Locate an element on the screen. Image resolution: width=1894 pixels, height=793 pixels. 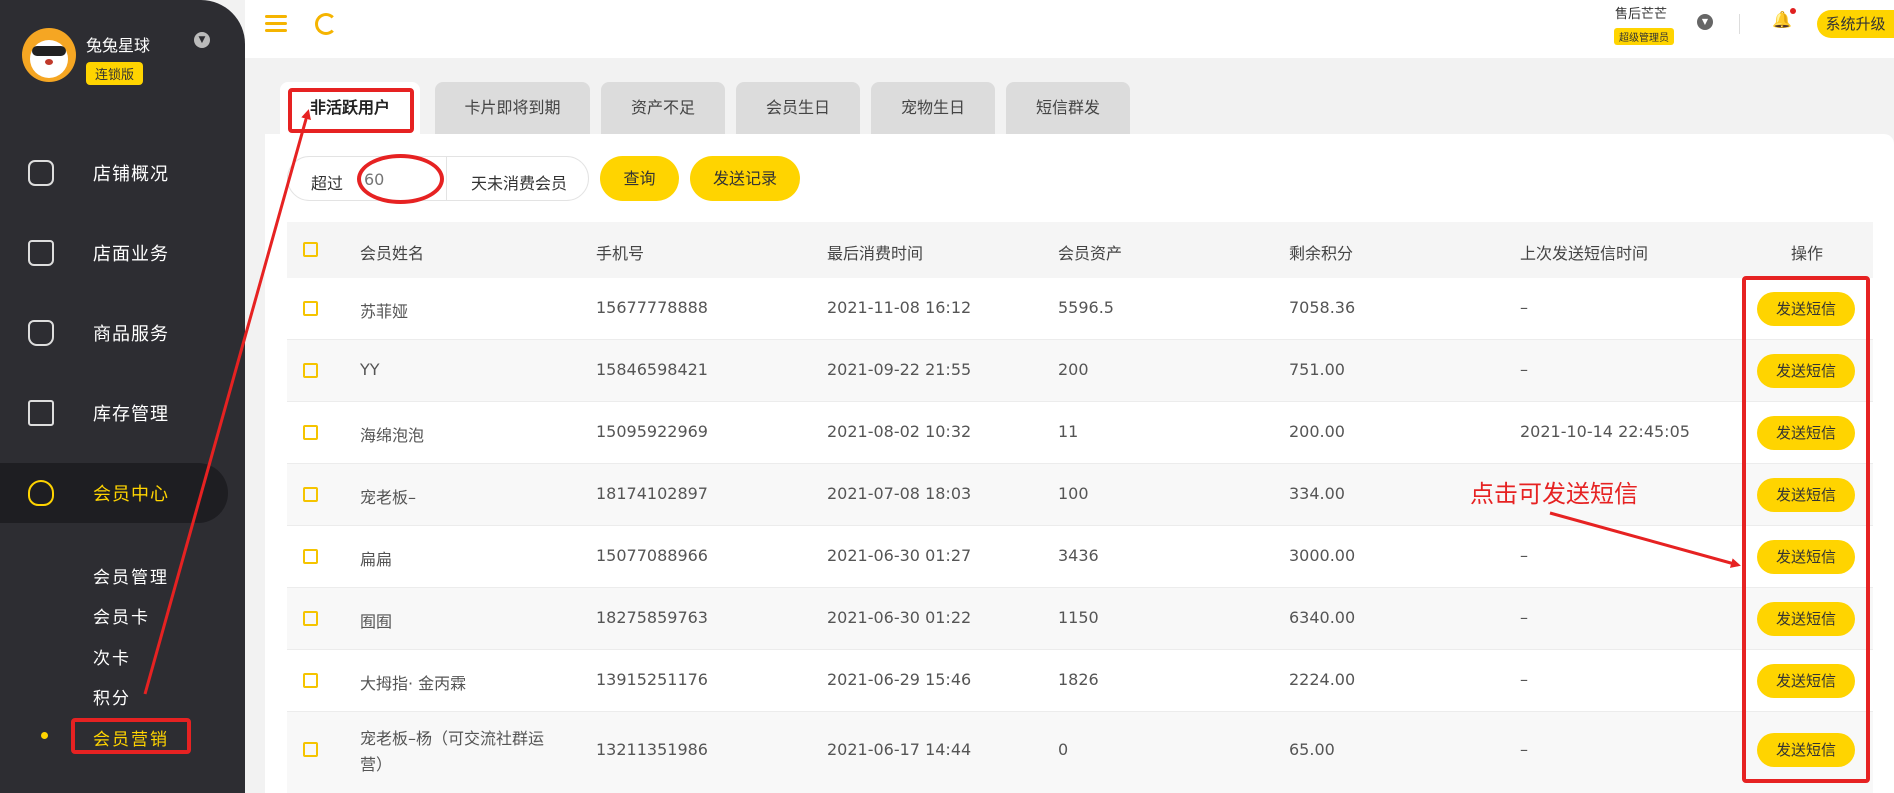
inactive-days-input is located at coordinates (399, 179).